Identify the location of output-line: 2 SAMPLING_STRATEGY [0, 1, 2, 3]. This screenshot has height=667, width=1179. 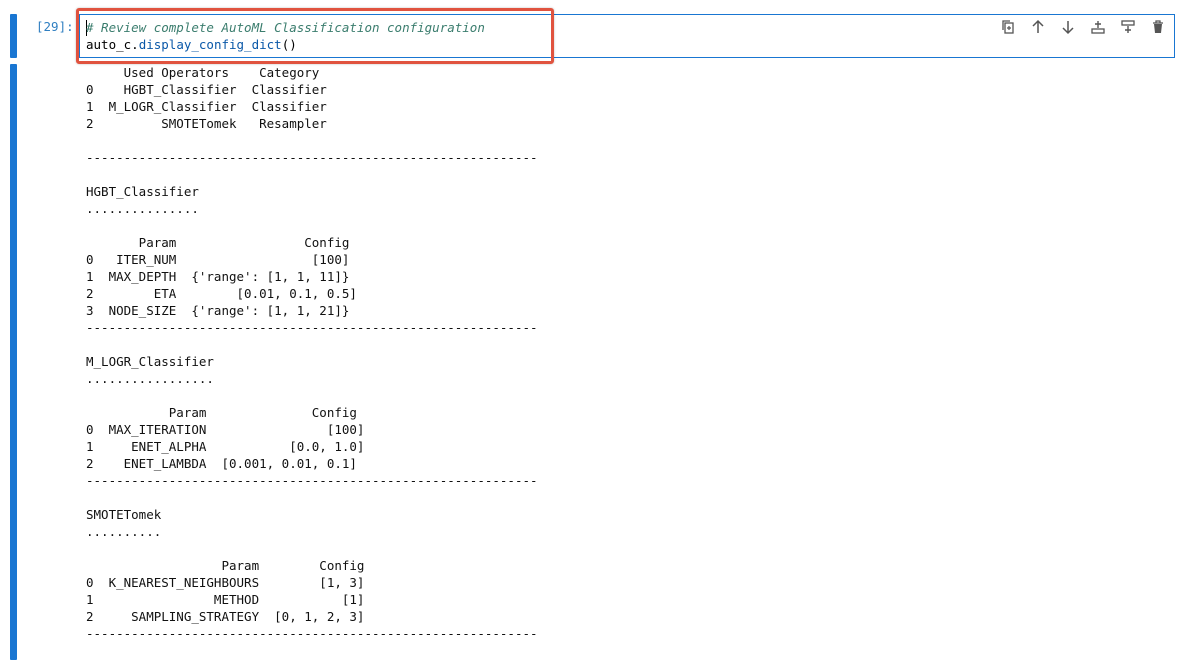
(225, 616).